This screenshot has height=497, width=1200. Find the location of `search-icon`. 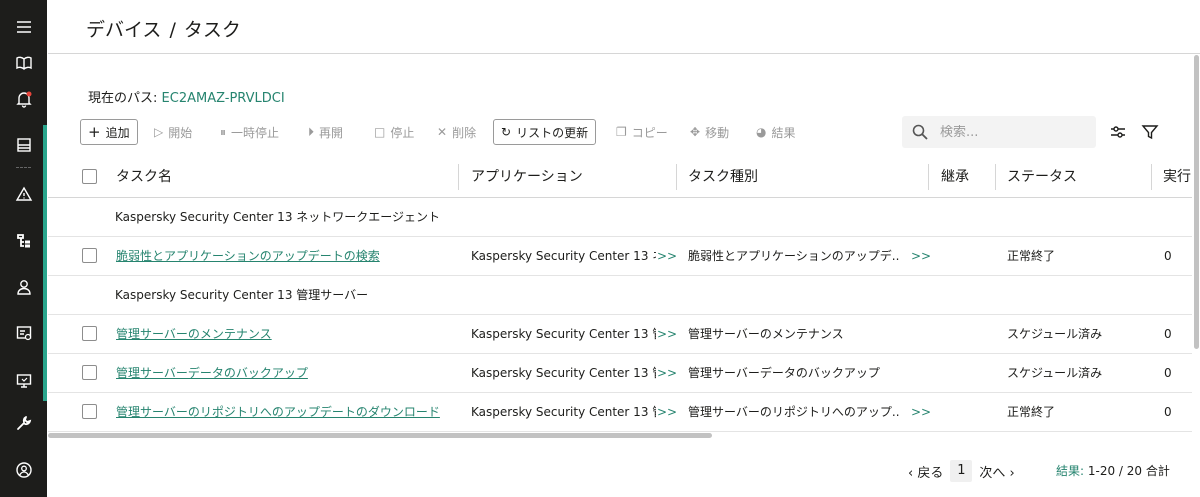

search-icon is located at coordinates (920, 132).